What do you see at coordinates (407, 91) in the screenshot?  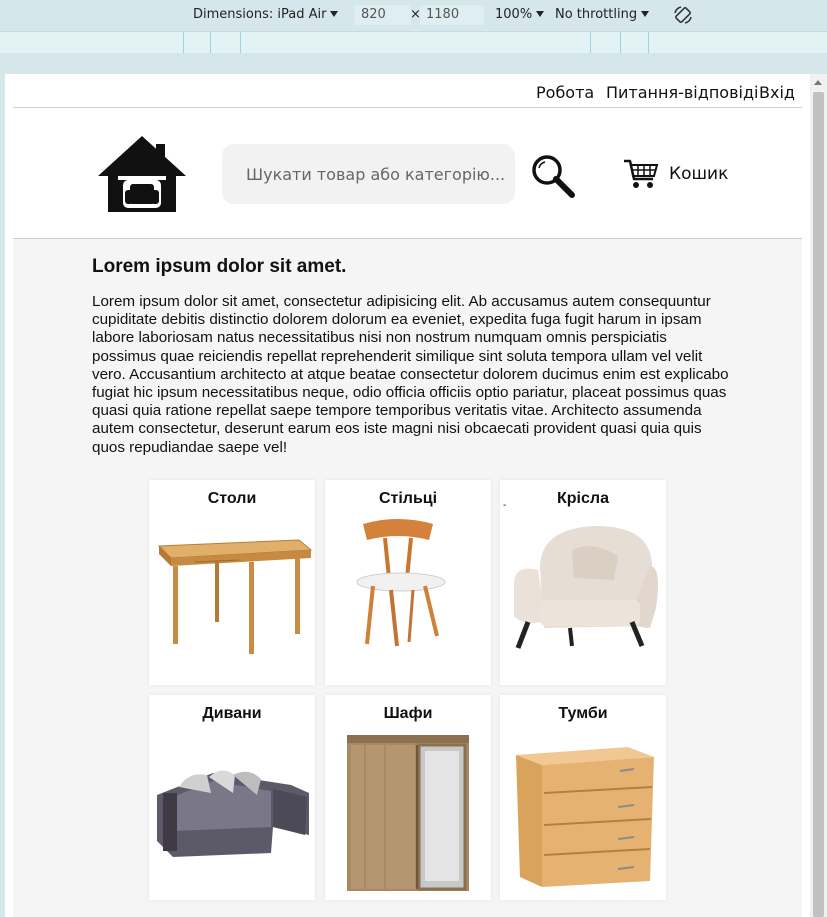 I see `top-nav: Робота Питання-відповіді Вхід` at bounding box center [407, 91].